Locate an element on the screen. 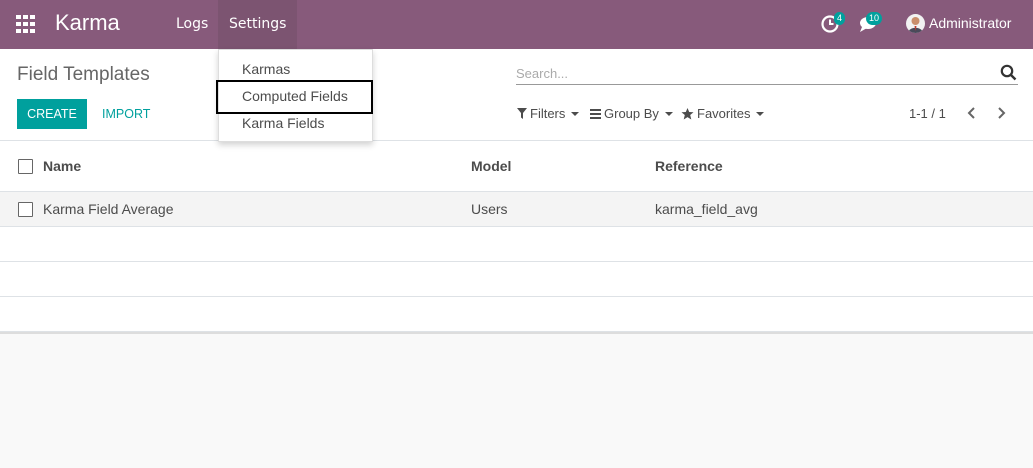  filter-icon is located at coordinates (522, 113).